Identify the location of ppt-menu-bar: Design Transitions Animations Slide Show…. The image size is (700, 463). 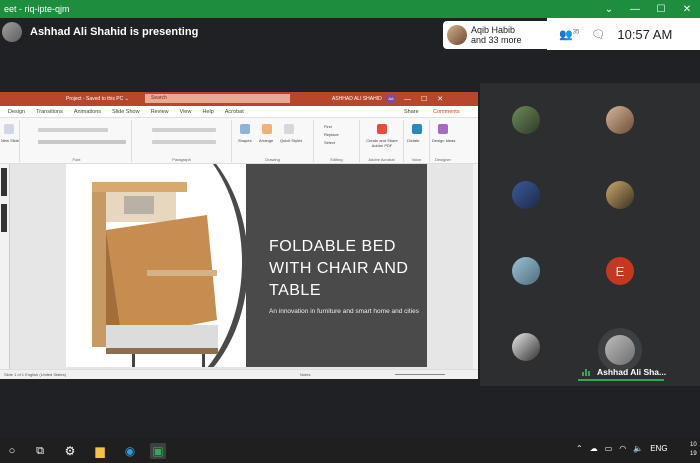
(239, 112).